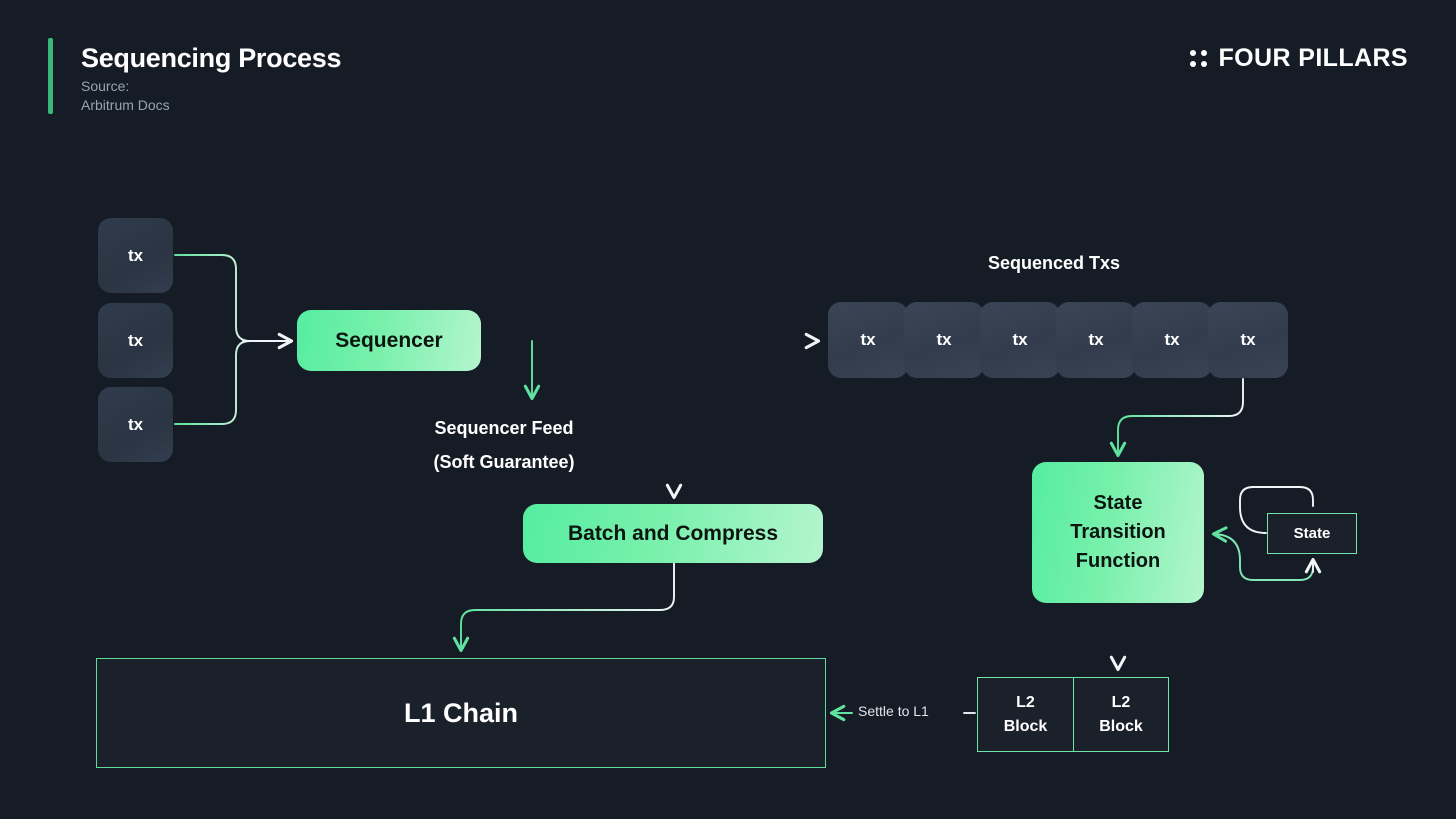 The height and width of the screenshot is (819, 1456). I want to click on brand-logo: FOUR PILLARS, so click(1299, 58).